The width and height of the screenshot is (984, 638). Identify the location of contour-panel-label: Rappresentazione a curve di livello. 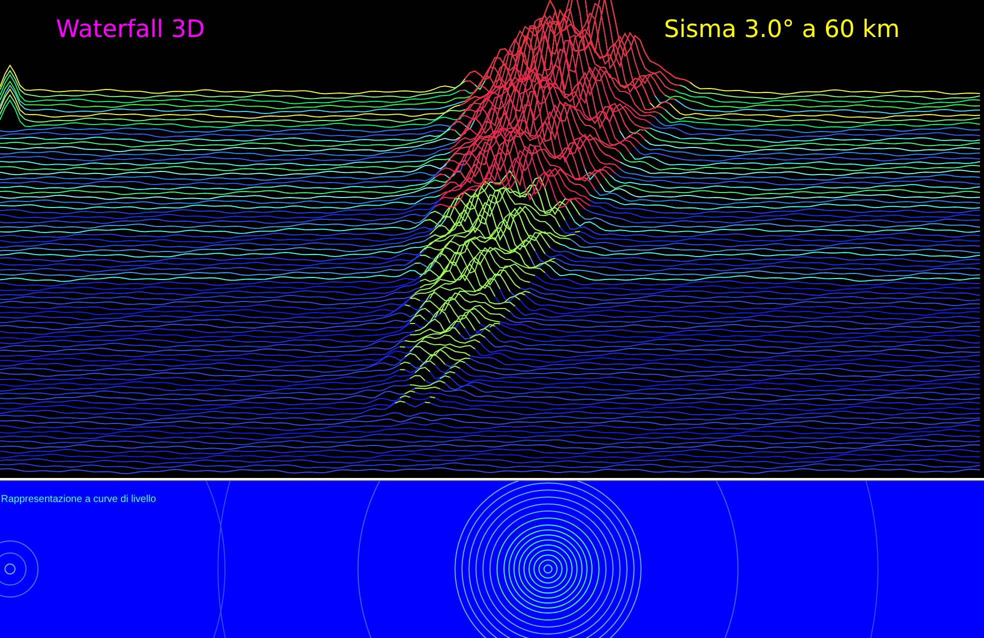
(78, 499).